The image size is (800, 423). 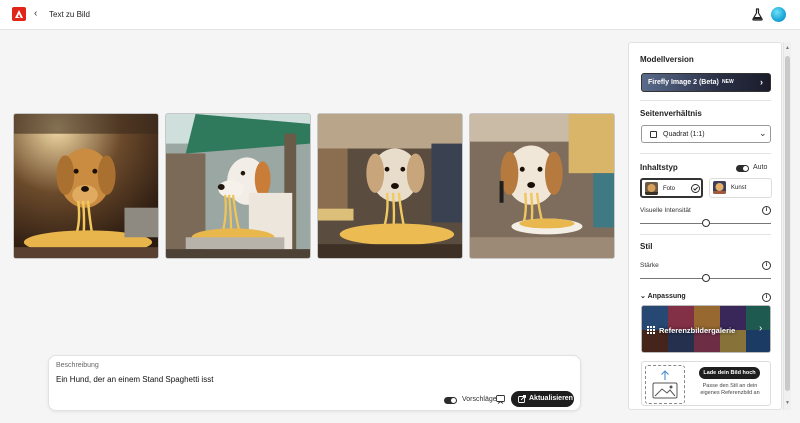 What do you see at coordinates (651, 188) in the screenshot?
I see `foto-thumbnail` at bounding box center [651, 188].